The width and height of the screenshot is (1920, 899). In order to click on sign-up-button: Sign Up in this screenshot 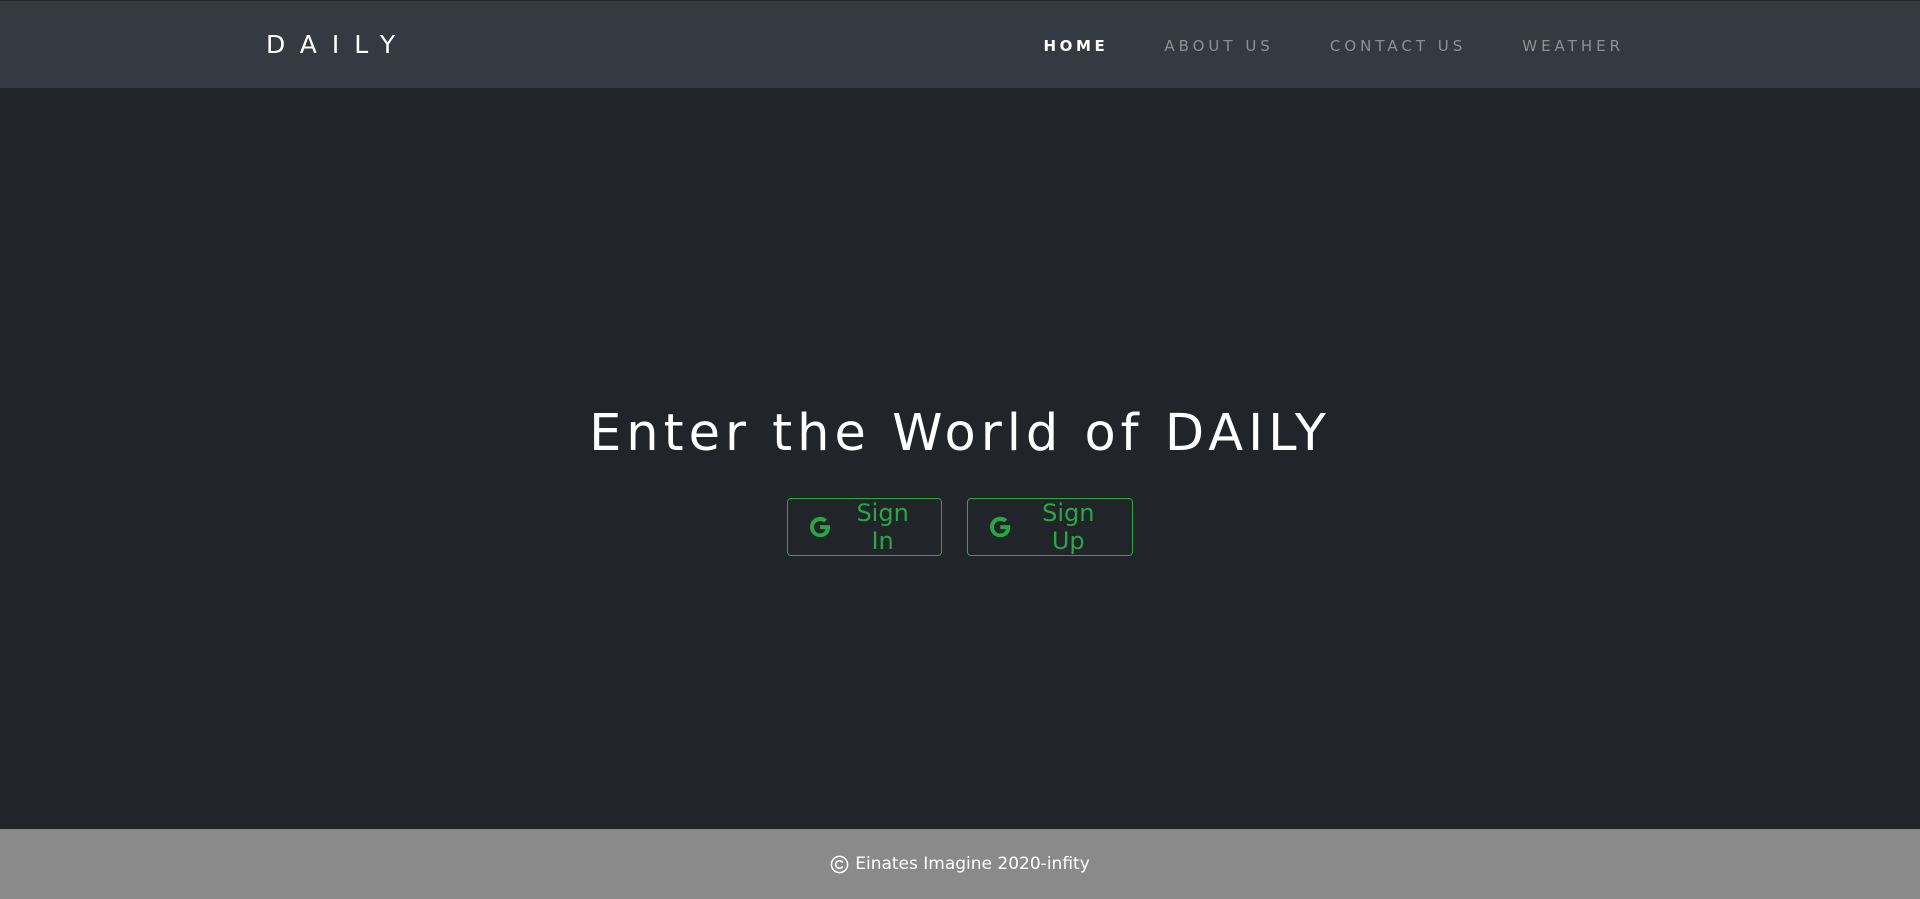, I will do `click(1050, 527)`.